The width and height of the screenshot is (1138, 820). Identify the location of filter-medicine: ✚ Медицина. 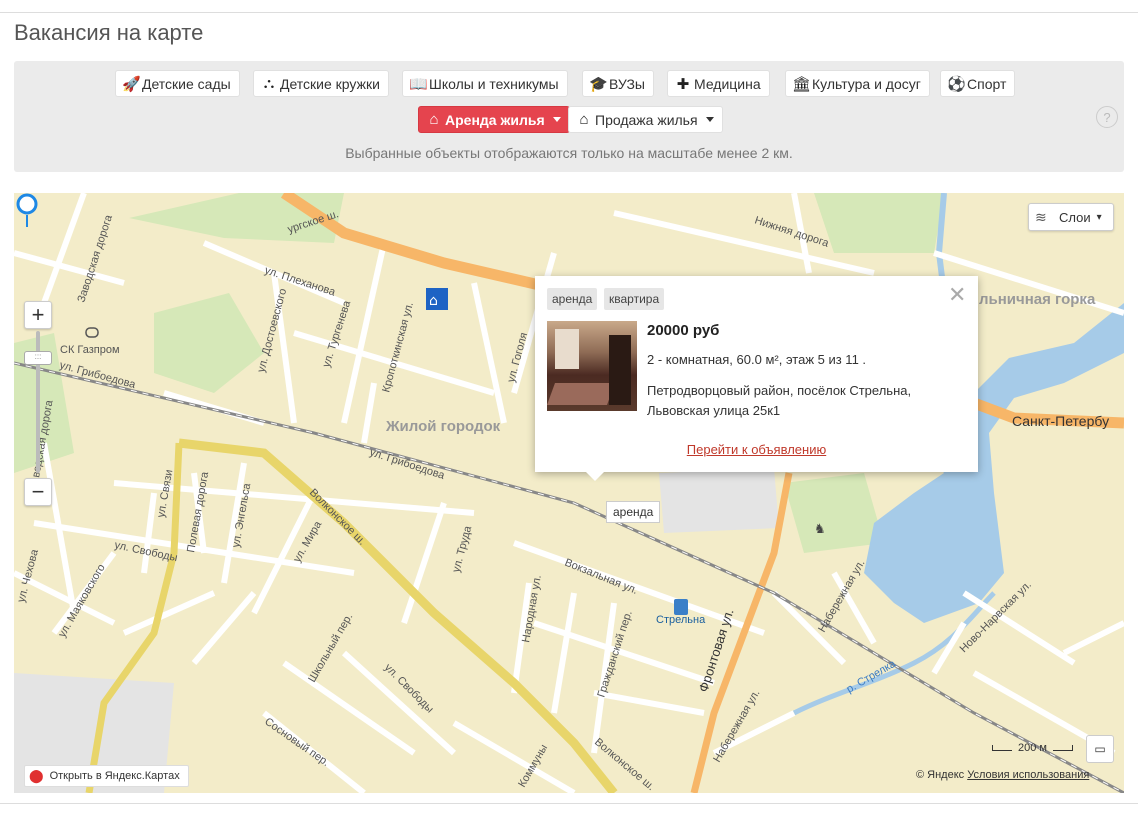
(718, 83).